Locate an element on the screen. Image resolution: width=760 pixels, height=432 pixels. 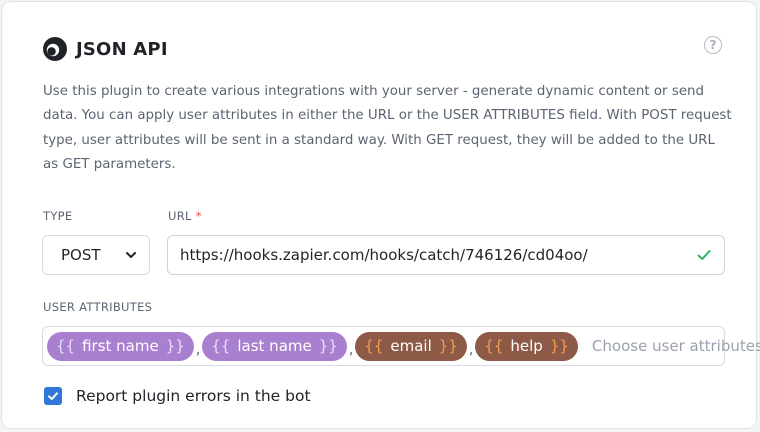
json-api-logo-icon is located at coordinates (55, 49).